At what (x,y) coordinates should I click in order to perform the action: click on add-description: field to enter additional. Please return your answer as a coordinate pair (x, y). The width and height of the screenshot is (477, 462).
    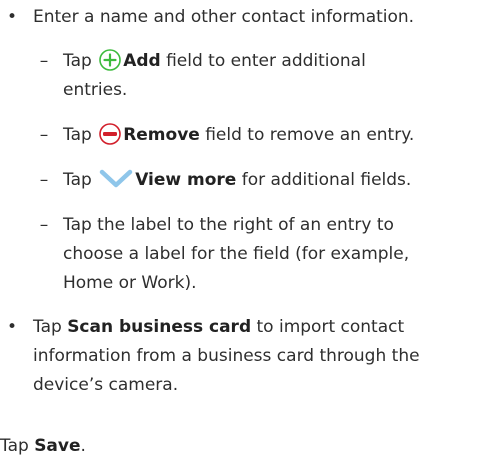
    Looking at the image, I should click on (263, 61).